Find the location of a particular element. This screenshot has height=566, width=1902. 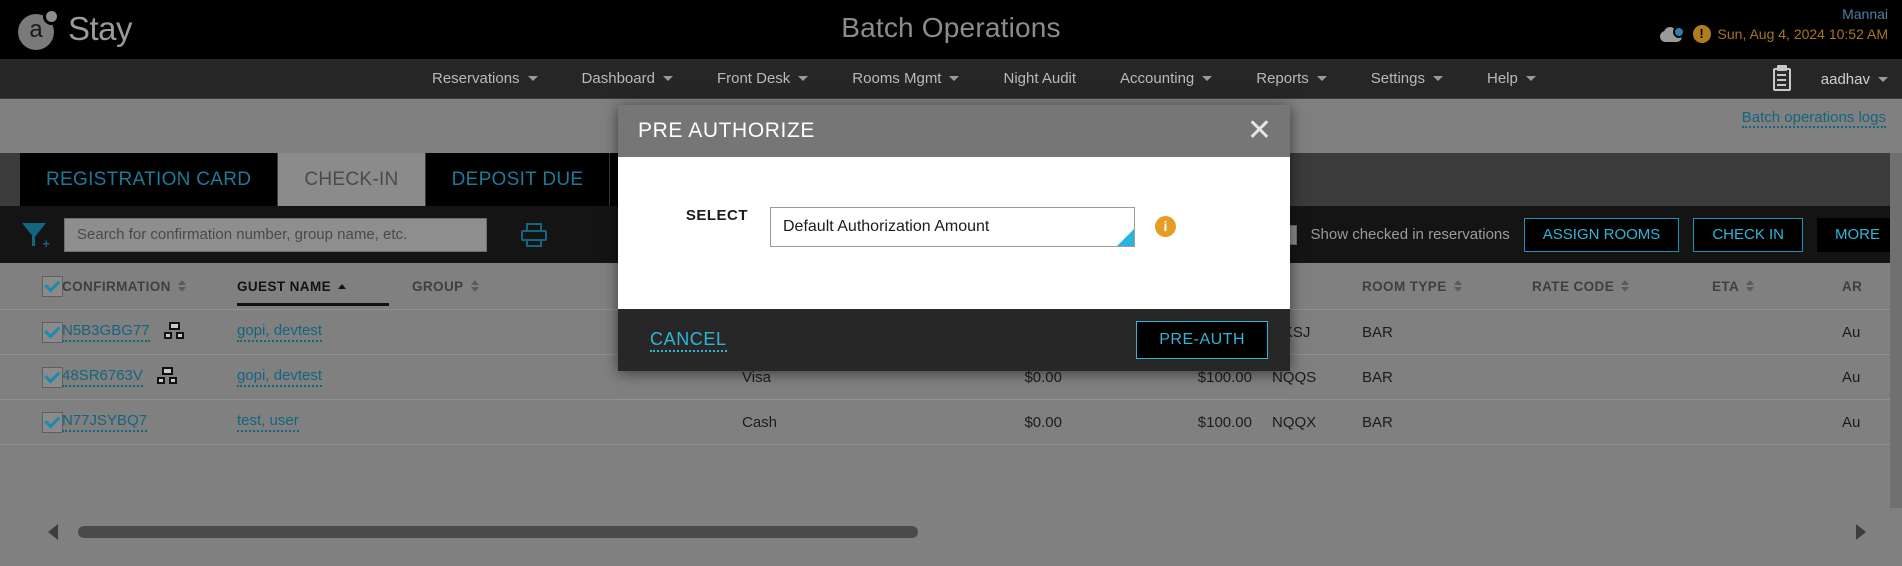

column-header-guest-name: GUEST NAME is located at coordinates (324, 292).